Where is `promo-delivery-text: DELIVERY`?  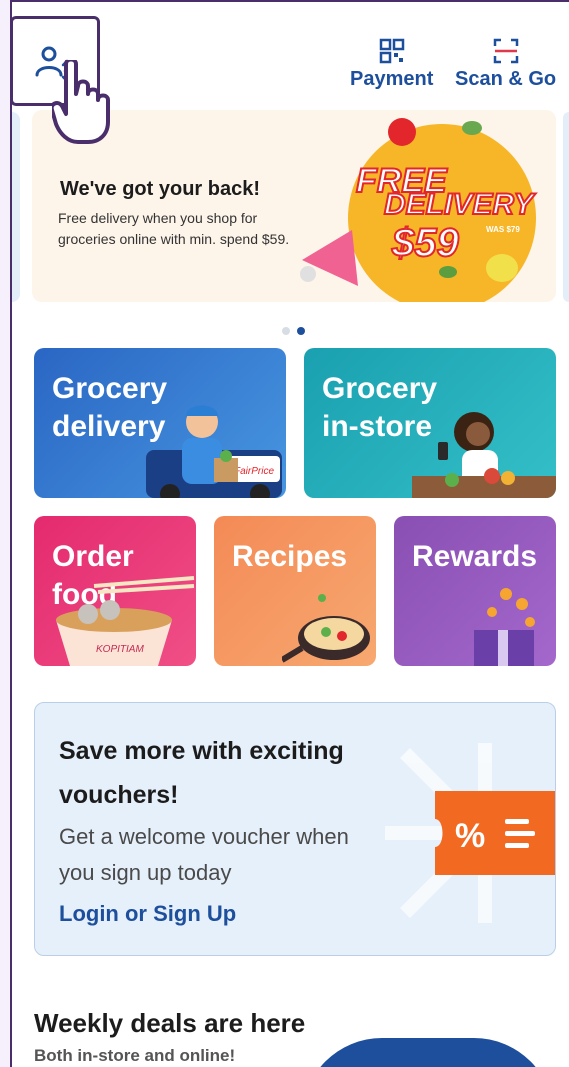
promo-delivery-text: DELIVERY is located at coordinates (460, 204).